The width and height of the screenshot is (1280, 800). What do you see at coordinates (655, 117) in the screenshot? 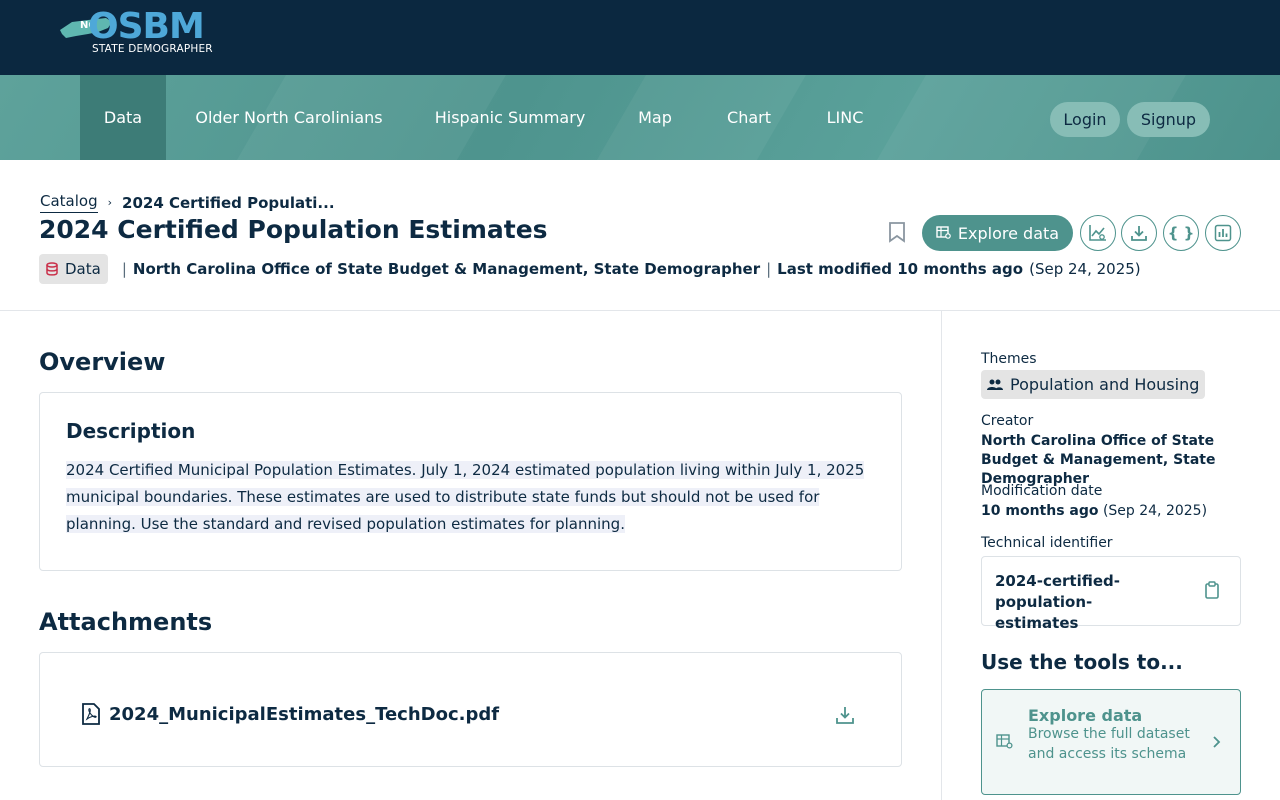
I see `nav-map: Map` at bounding box center [655, 117].